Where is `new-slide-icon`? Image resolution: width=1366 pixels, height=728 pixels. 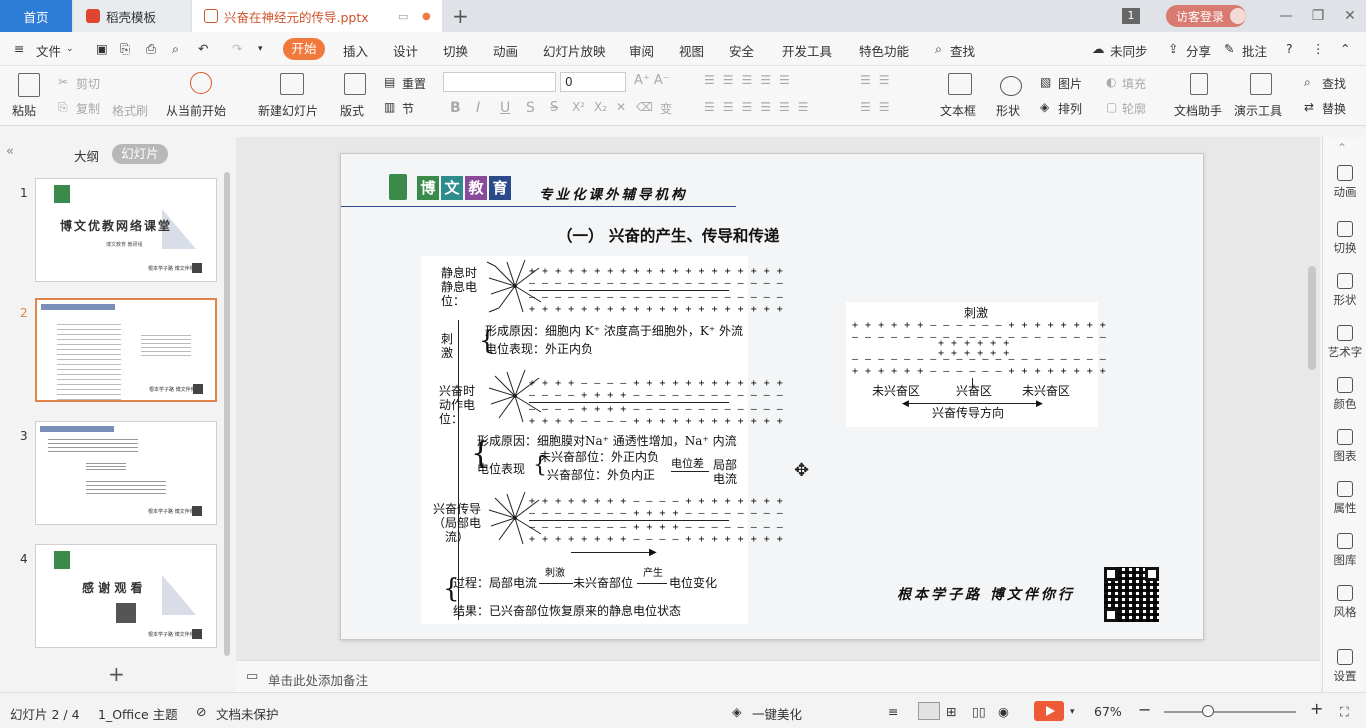
new-slide-icon is located at coordinates (292, 84).